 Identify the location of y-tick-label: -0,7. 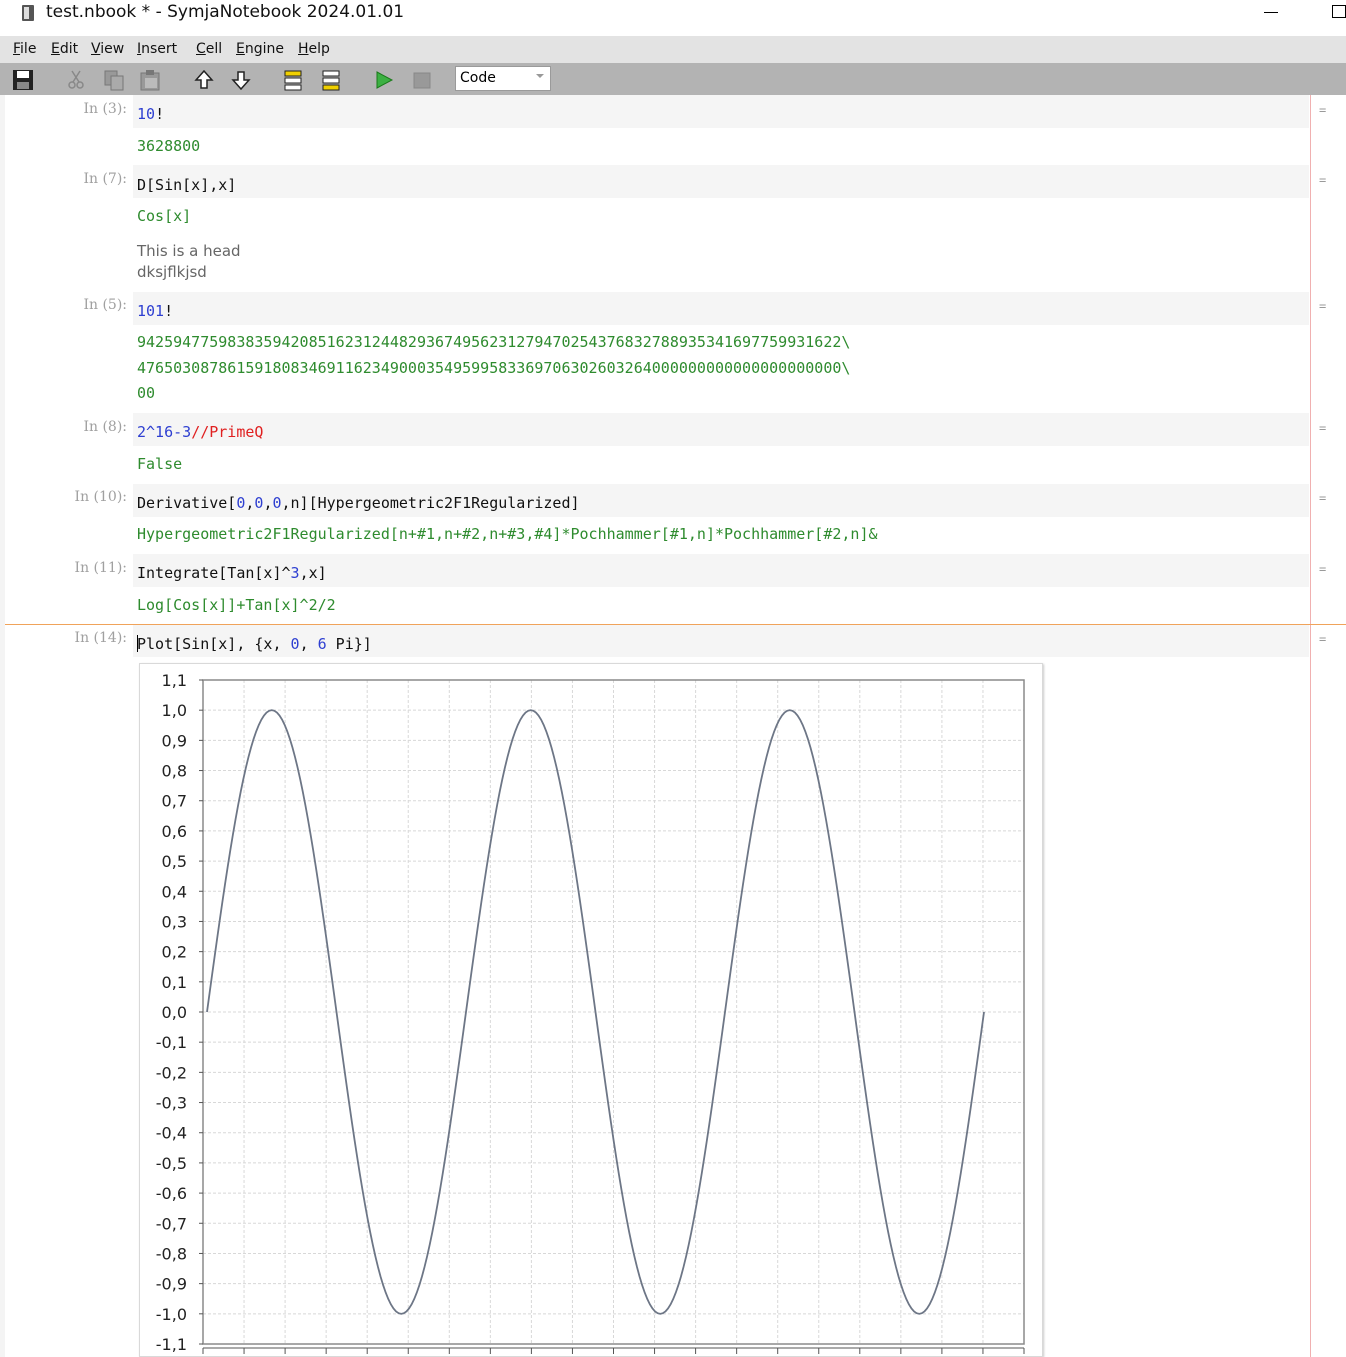
(171, 1223).